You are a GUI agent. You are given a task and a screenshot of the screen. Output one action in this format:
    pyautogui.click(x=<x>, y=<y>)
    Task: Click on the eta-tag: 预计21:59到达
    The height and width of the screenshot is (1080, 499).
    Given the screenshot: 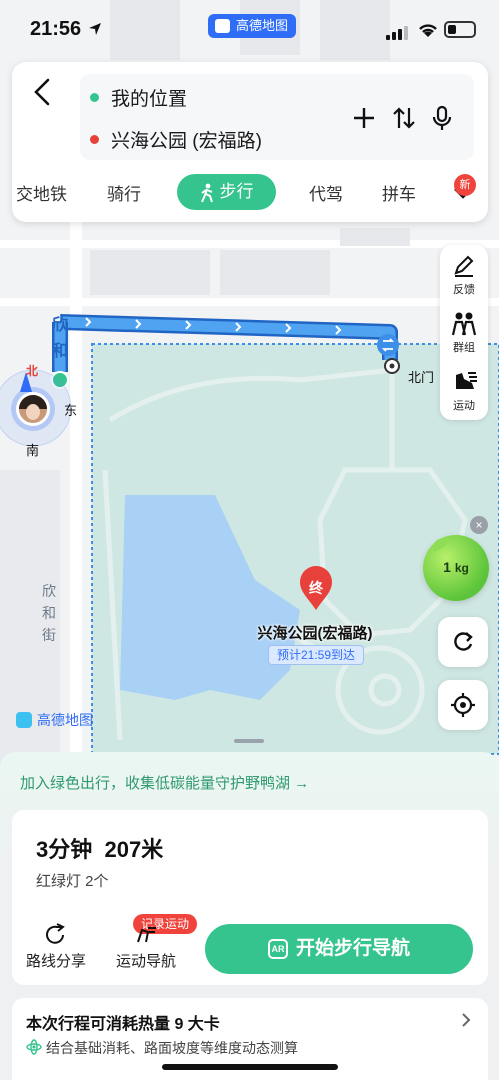 What is the action you would take?
    pyautogui.click(x=316, y=655)
    